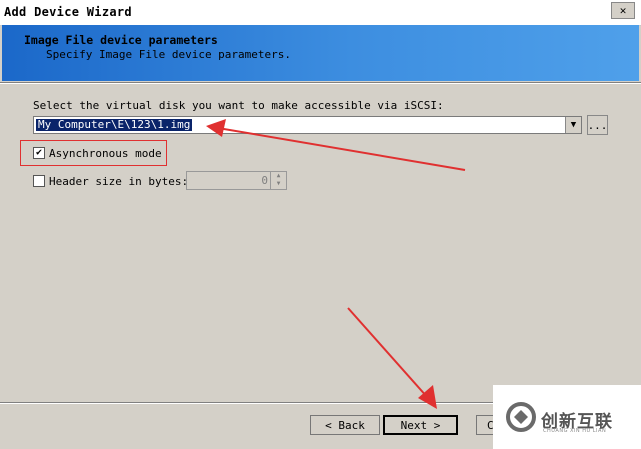  I want to click on next-button: Next >, so click(420, 425).